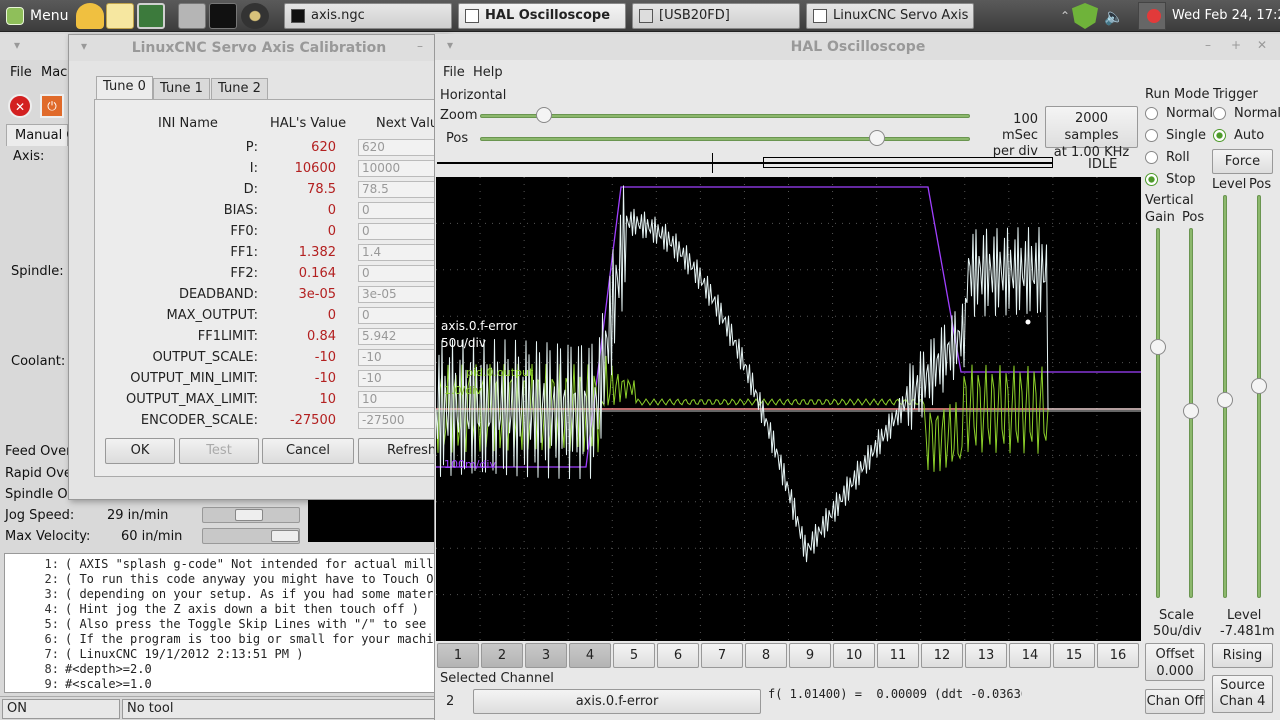 The width and height of the screenshot is (1280, 720). What do you see at coordinates (678, 655) in the screenshot?
I see `channel-button-6: 6` at bounding box center [678, 655].